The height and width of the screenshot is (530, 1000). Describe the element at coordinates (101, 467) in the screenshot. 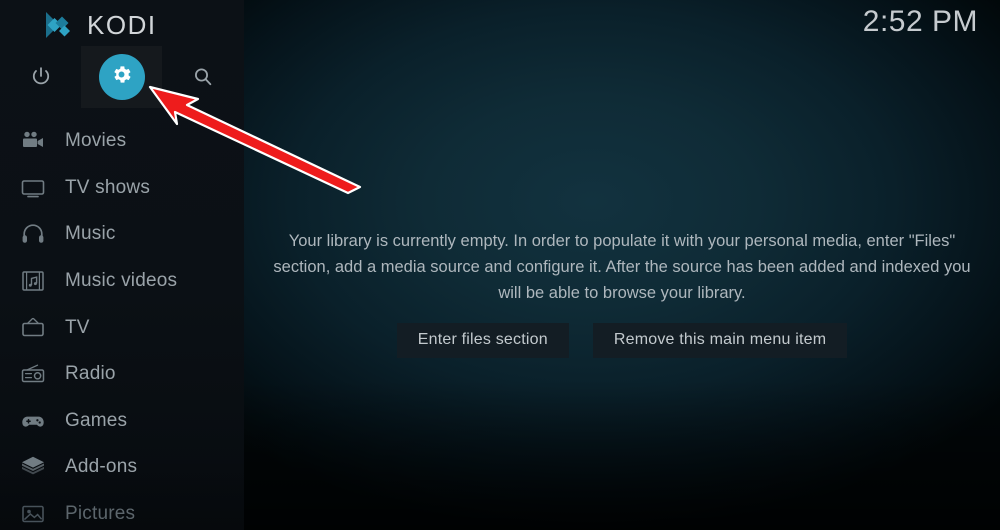

I see `sidebar-item-label: Add-ons` at that location.